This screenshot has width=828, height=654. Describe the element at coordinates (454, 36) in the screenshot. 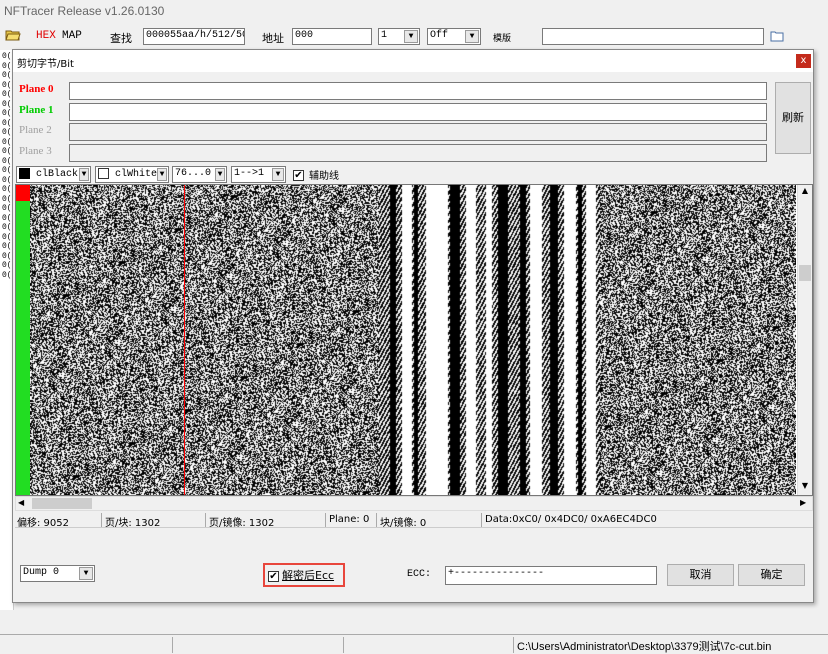

I see `mode-select: Off ▼` at that location.